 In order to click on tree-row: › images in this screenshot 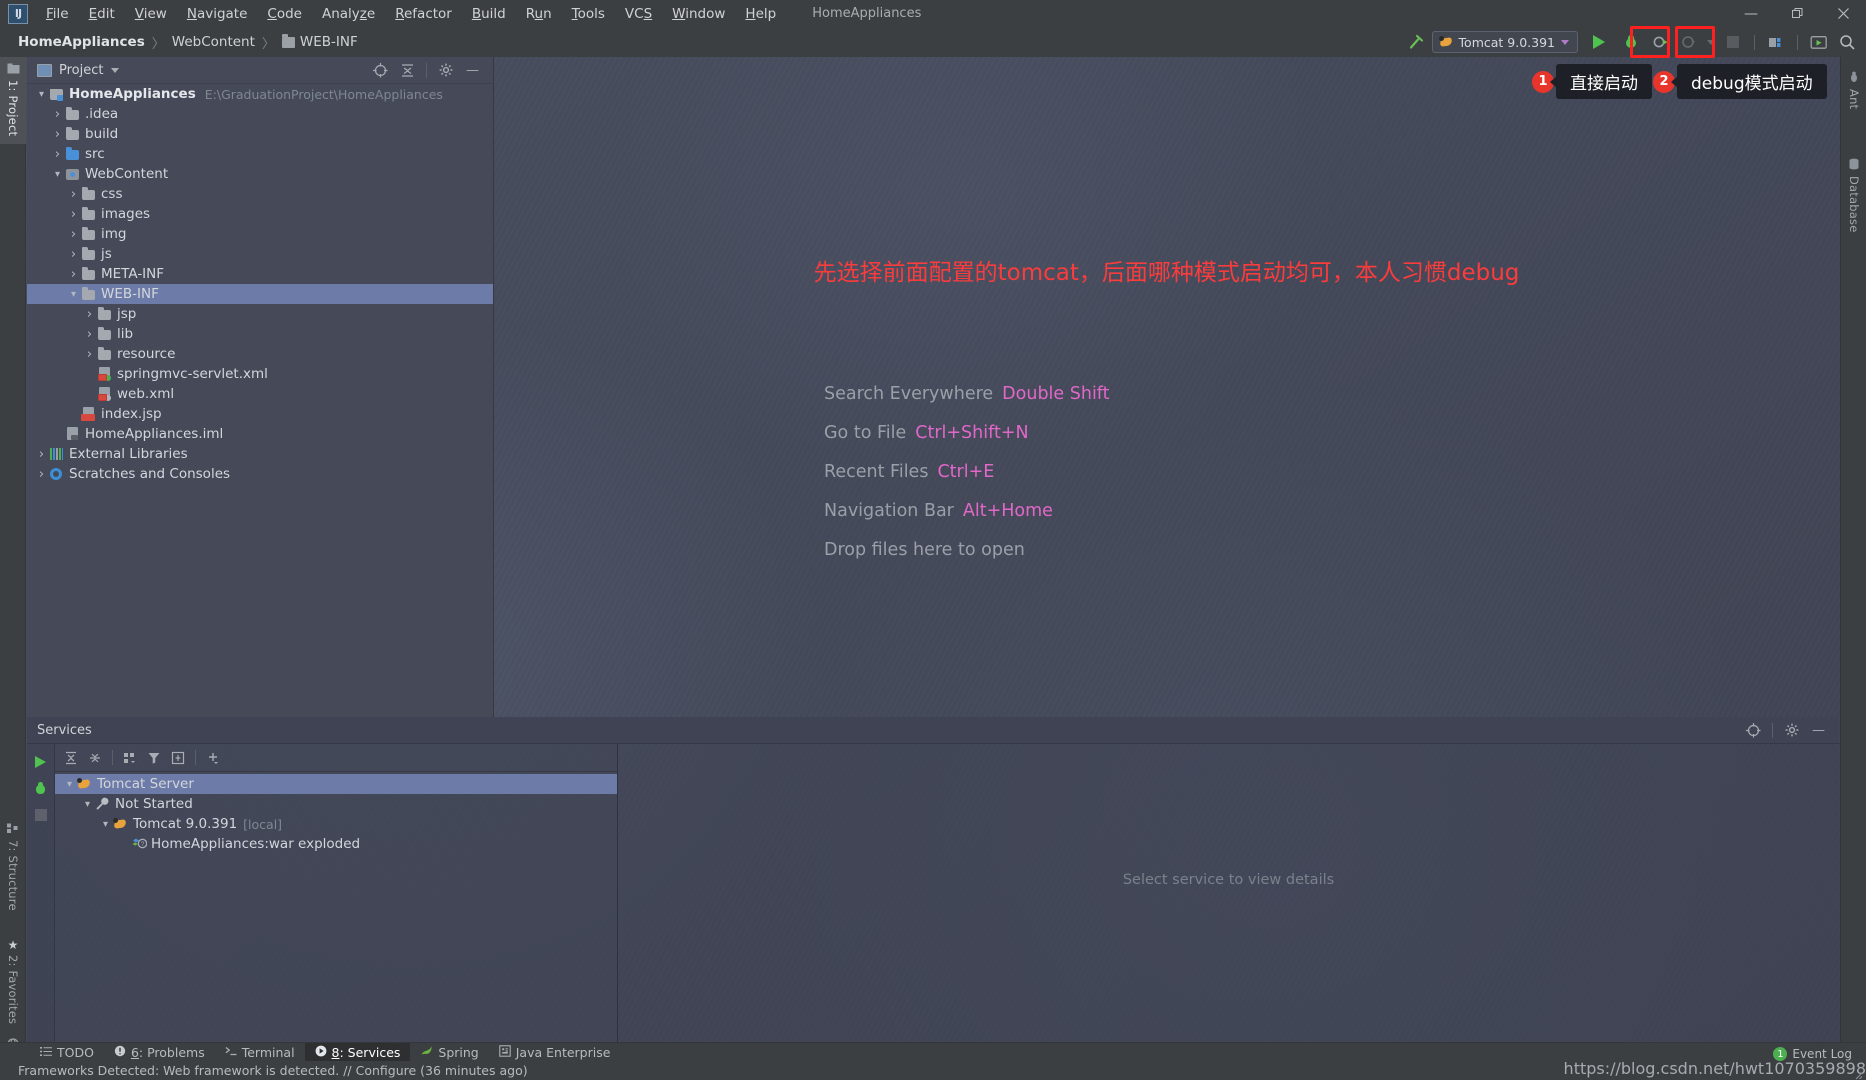, I will do `click(260, 214)`.